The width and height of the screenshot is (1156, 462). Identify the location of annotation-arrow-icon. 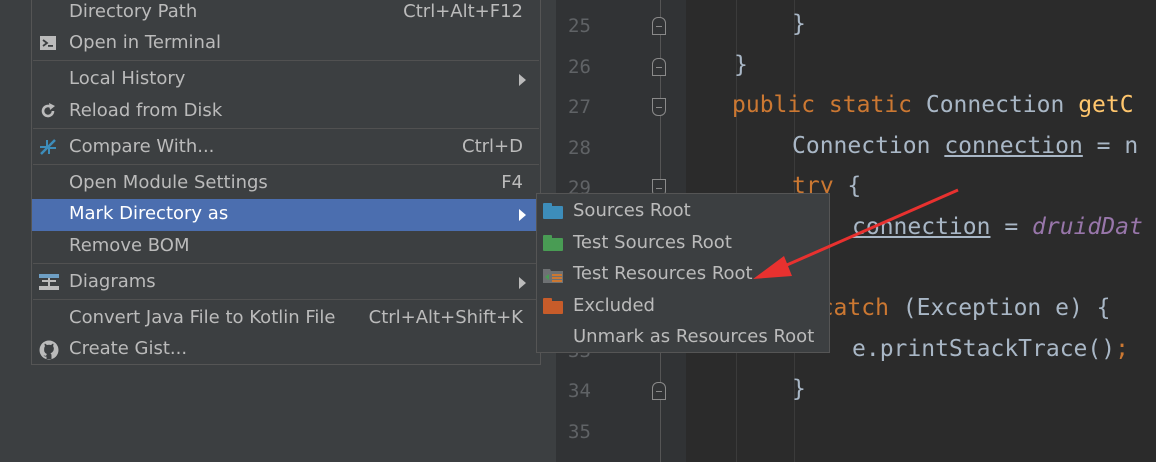
(856, 233).